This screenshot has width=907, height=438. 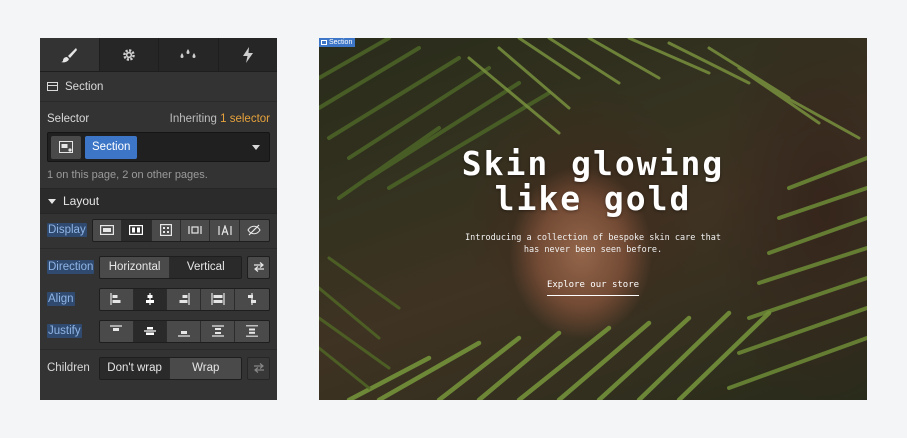 I want to click on display-inline-button, so click(x=225, y=230).